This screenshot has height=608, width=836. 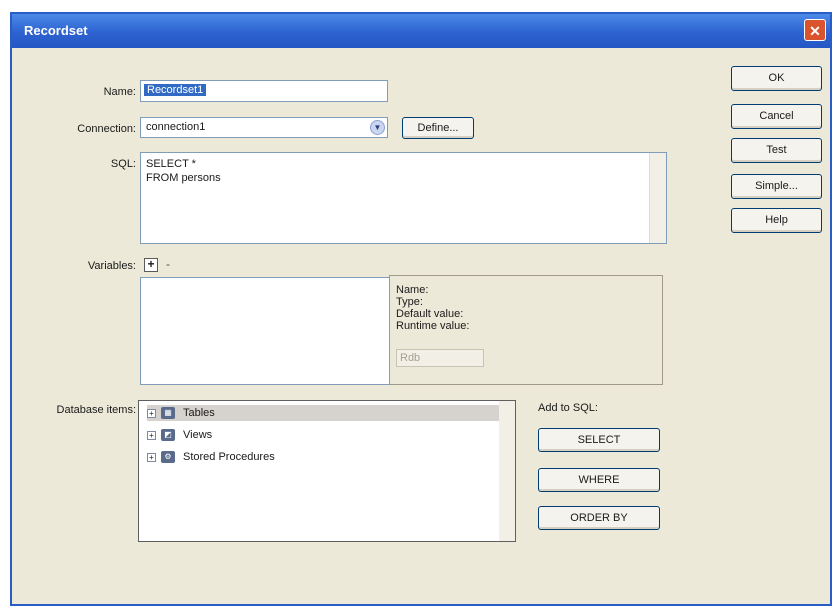 What do you see at coordinates (657, 198) in the screenshot?
I see `sql-scrollbar` at bounding box center [657, 198].